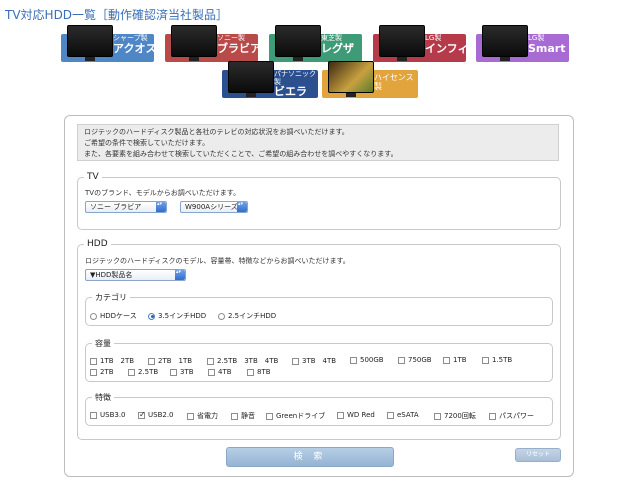  What do you see at coordinates (372, 360) in the screenshot?
I see `option-label: 500GB` at bounding box center [372, 360].